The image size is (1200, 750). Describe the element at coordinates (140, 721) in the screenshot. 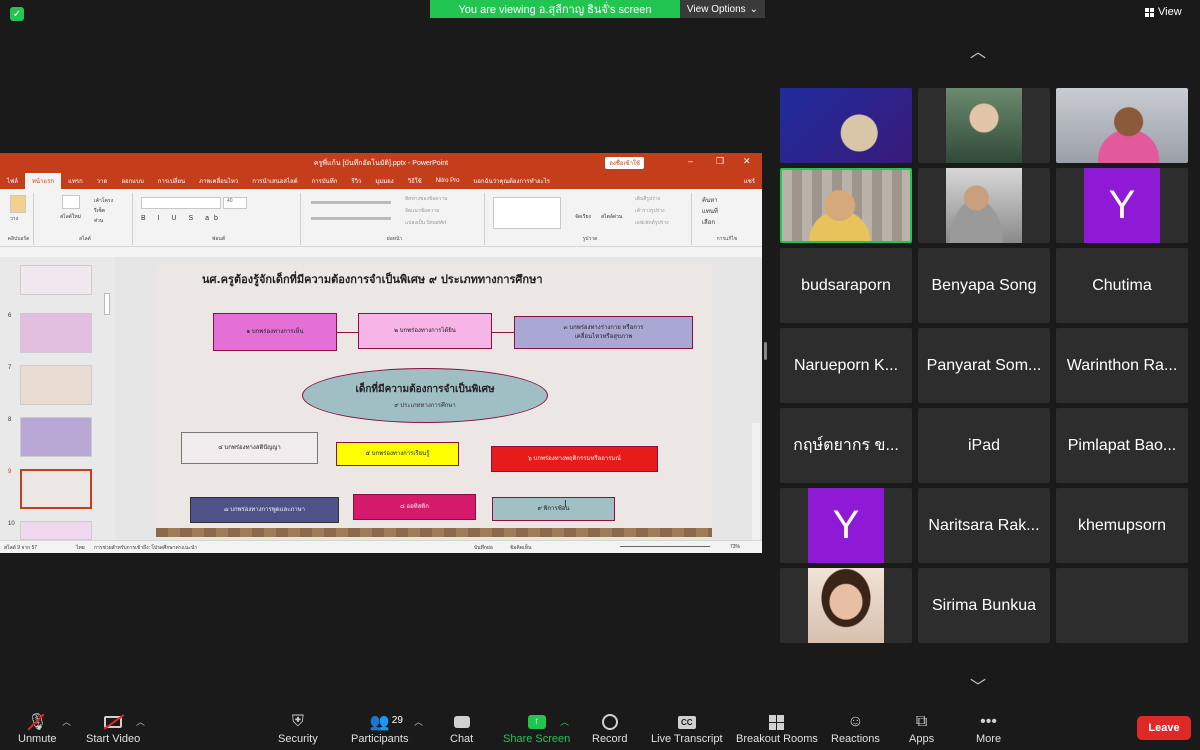

I see `video-options-caret-icon: ︿` at that location.